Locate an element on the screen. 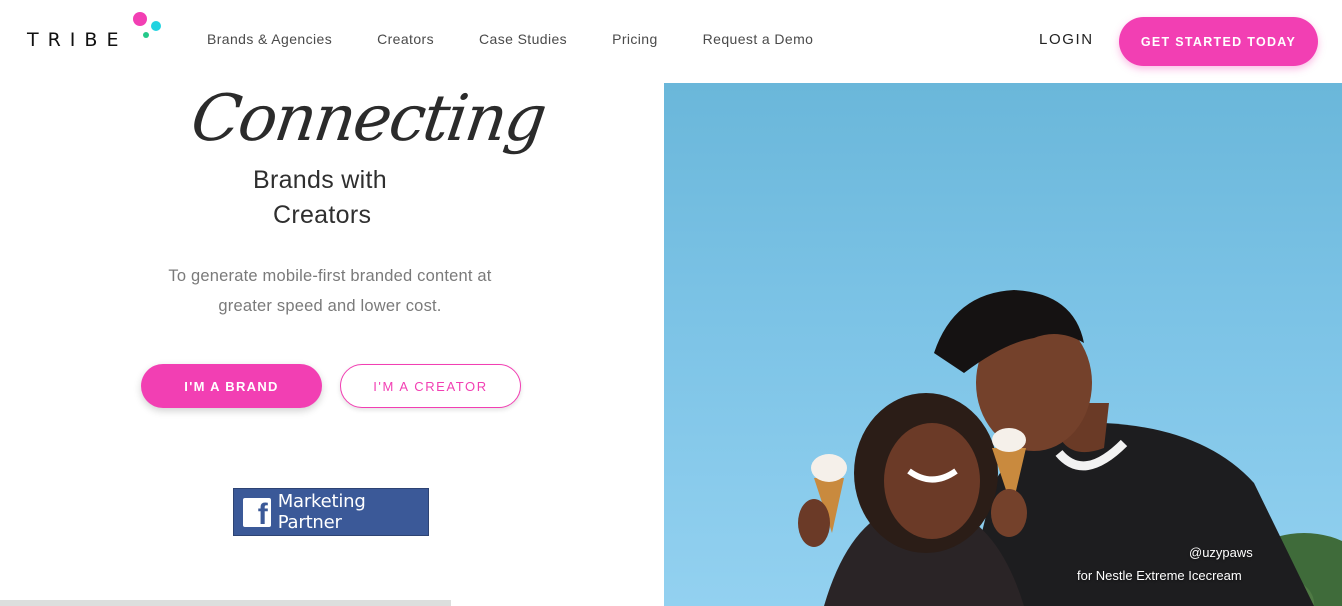 The image size is (1342, 606). ice-cream-scoop-left is located at coordinates (829, 468).